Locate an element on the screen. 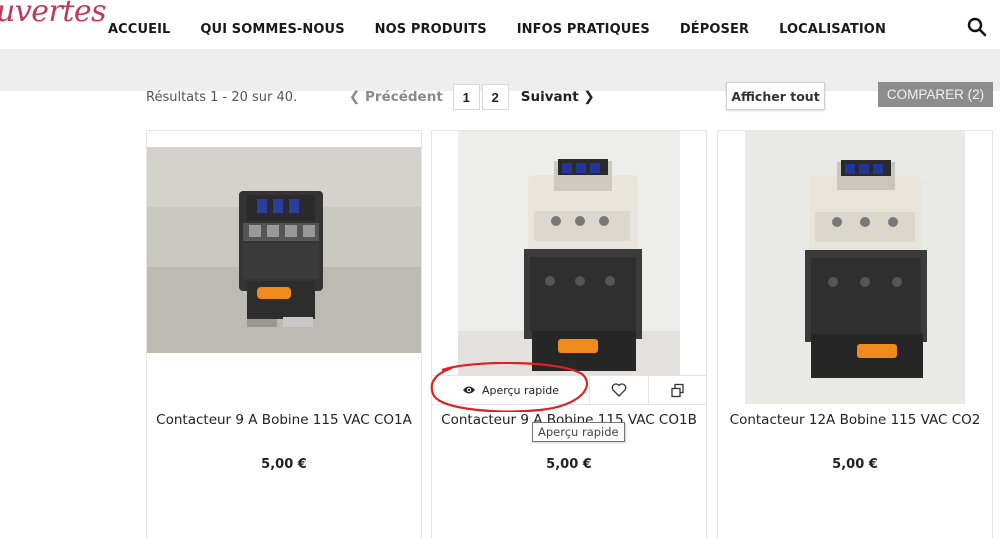 The height and width of the screenshot is (538, 1000). previous-page-link: ❮ Précédent is located at coordinates (396, 97).